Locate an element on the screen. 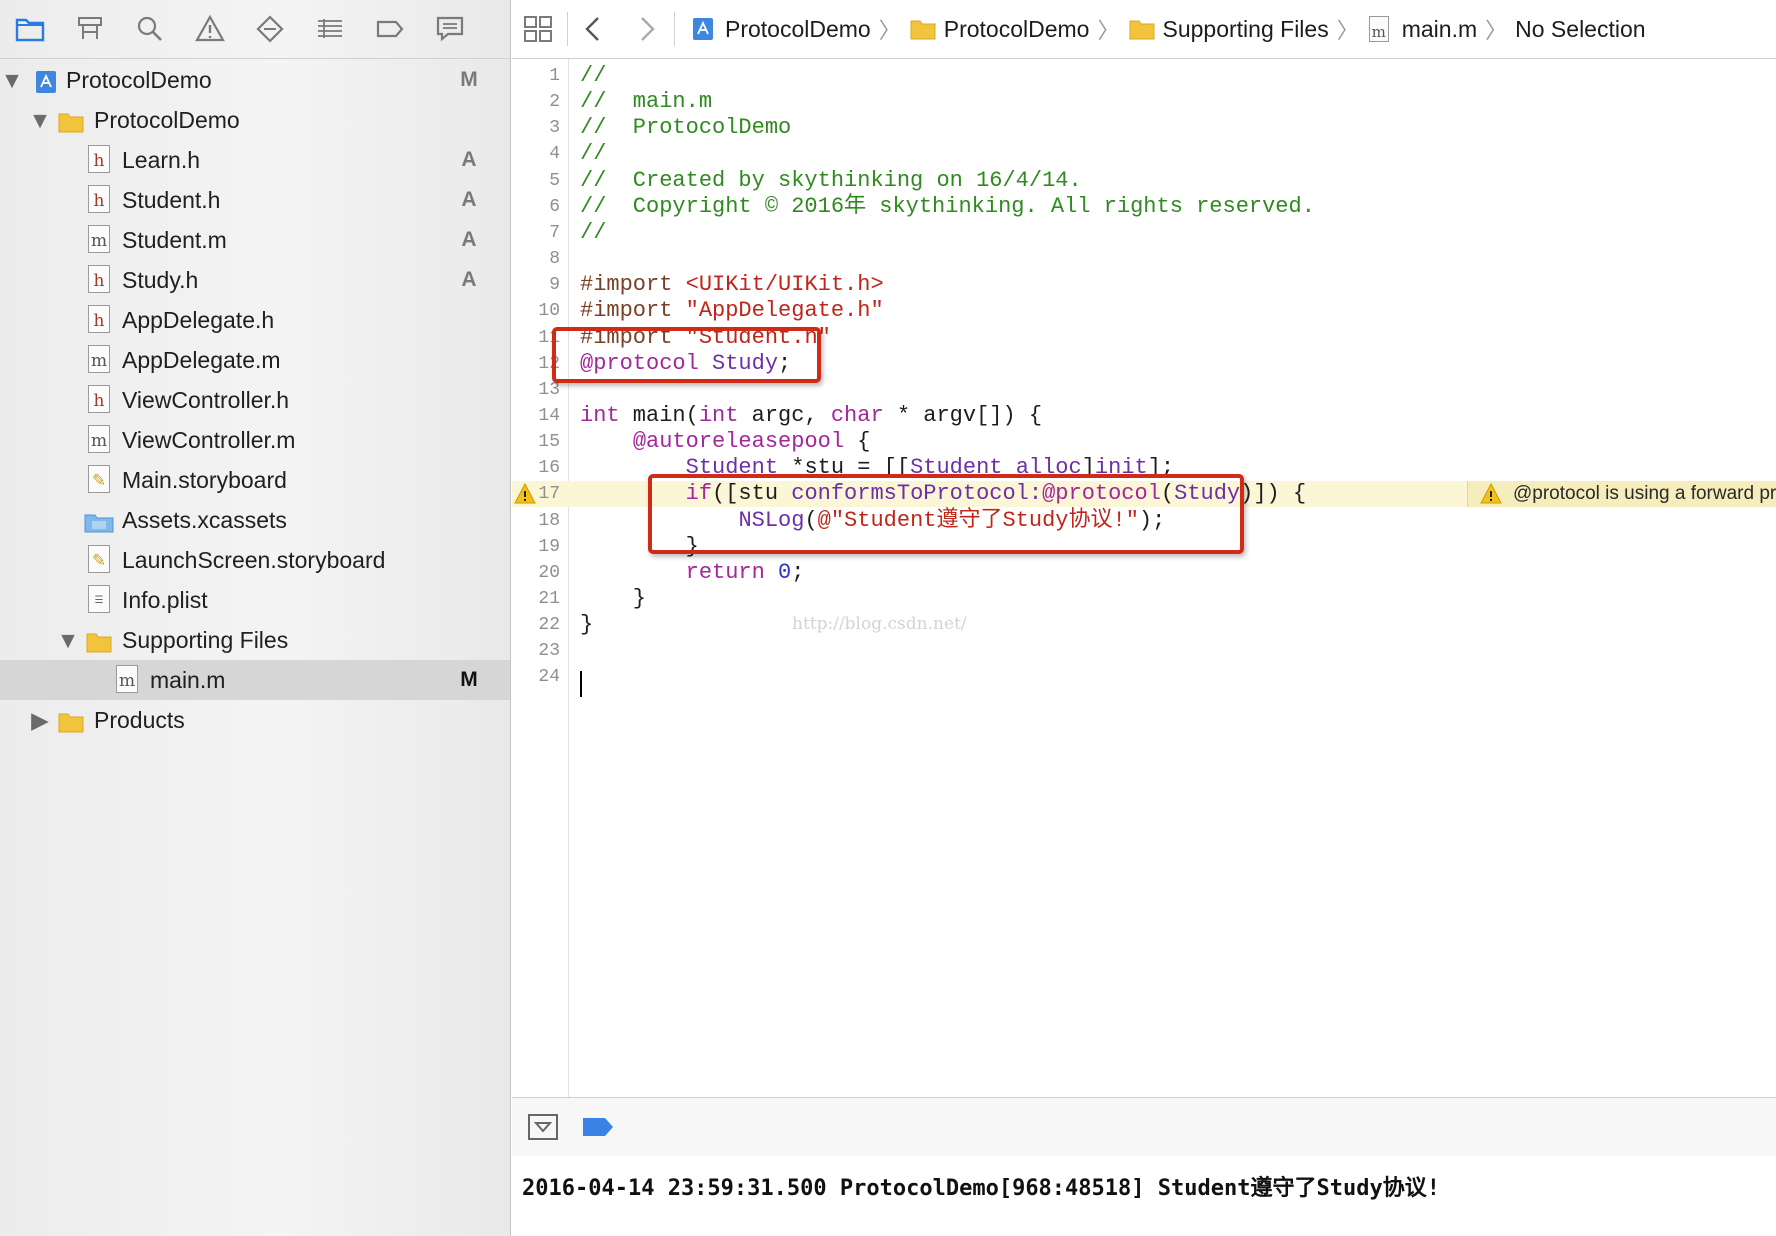 This screenshot has height=1236, width=1776. code-line: 22} is located at coordinates (1144, 625).